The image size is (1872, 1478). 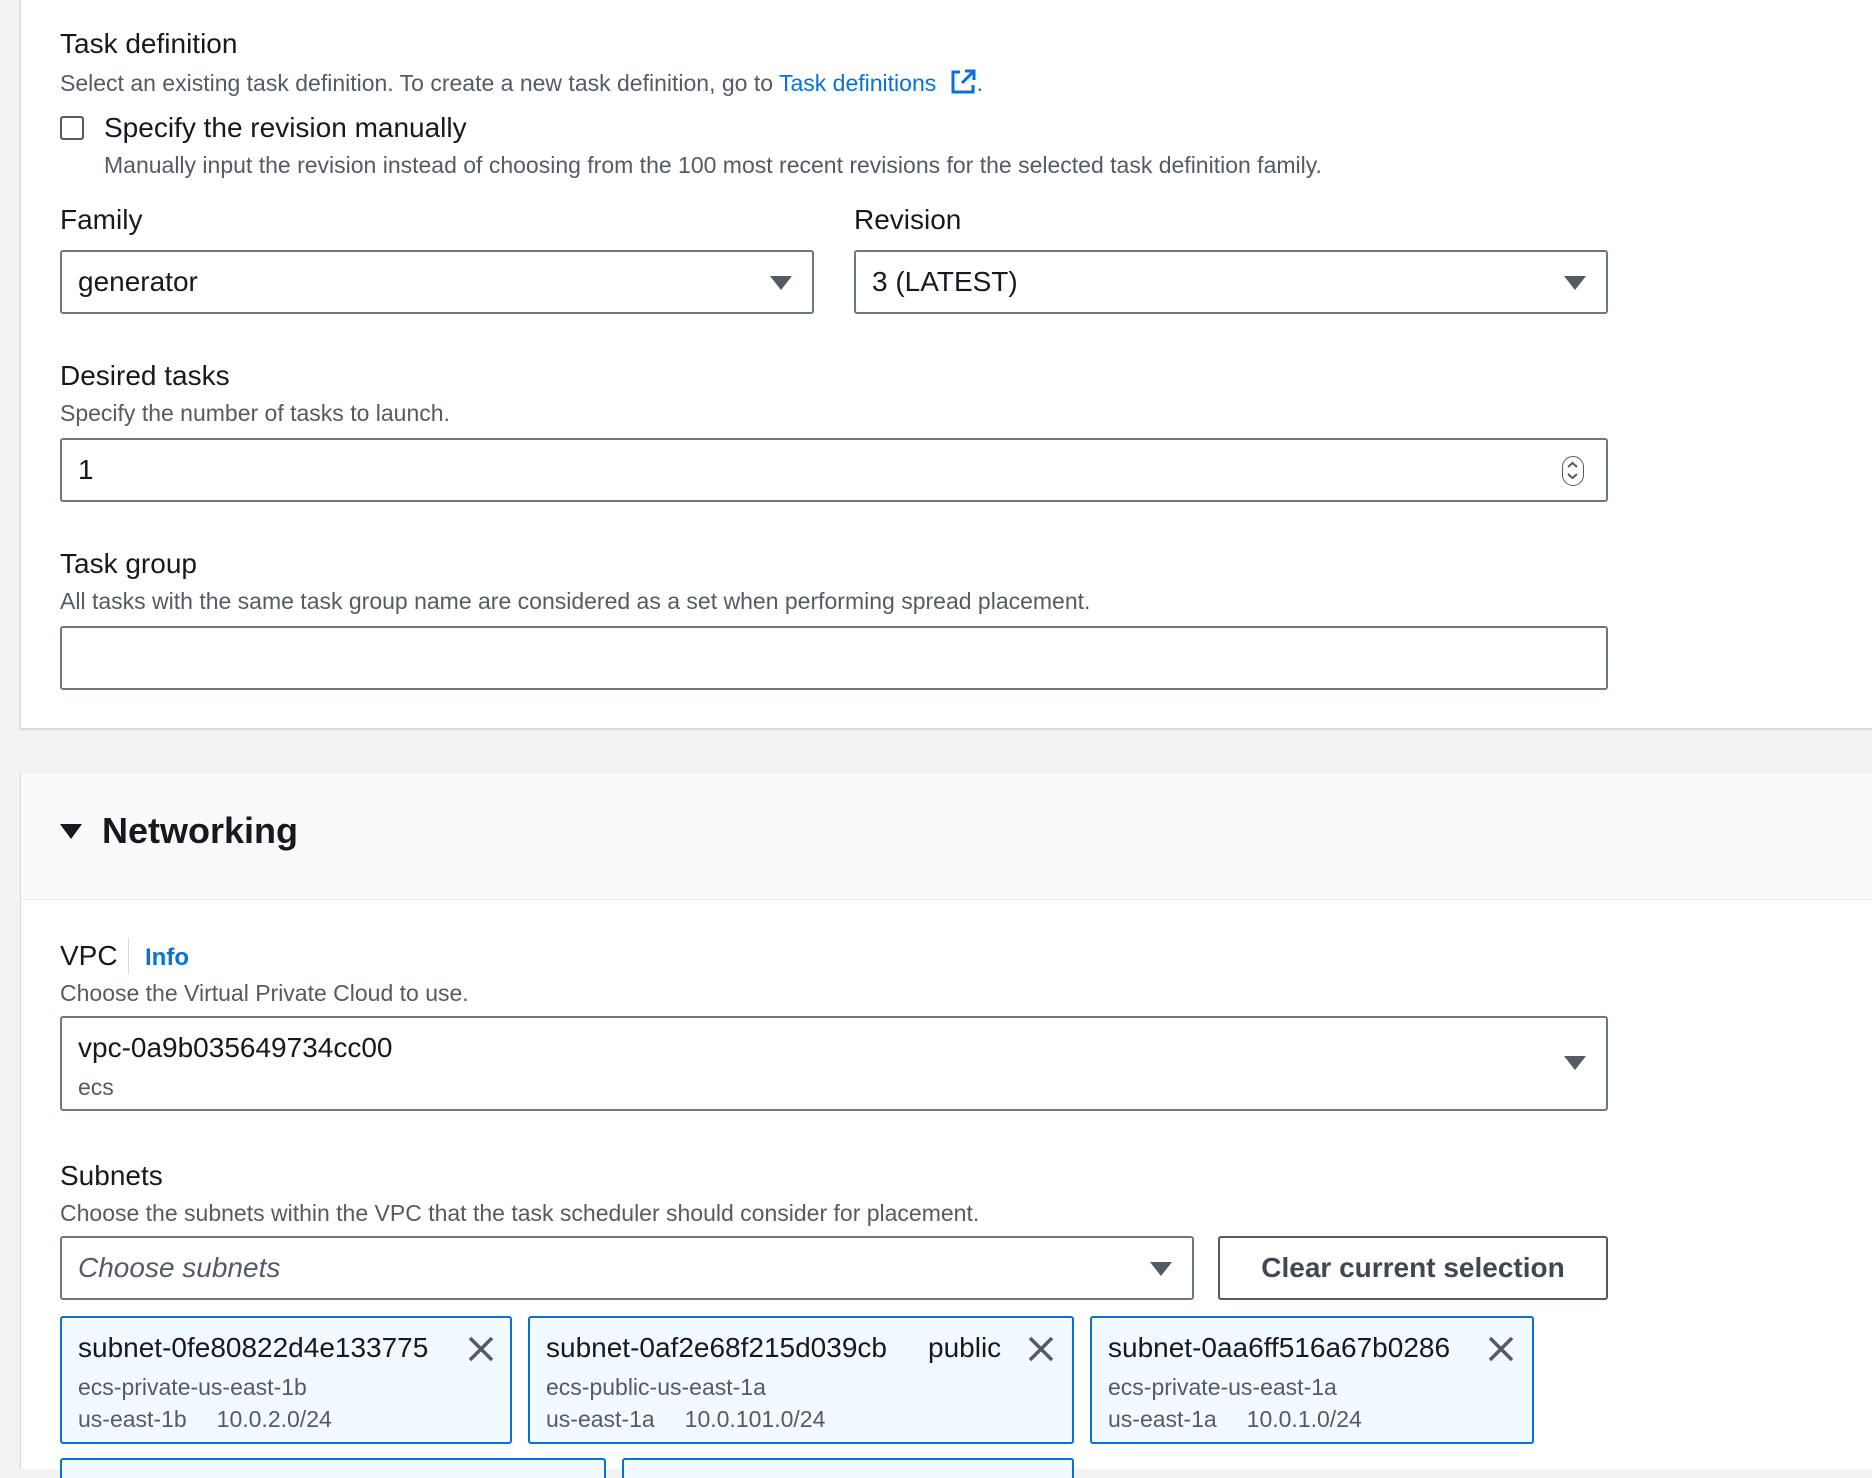 I want to click on subnet-token-details: us-east-1a 10.0.101.0/24, so click(x=685, y=1419).